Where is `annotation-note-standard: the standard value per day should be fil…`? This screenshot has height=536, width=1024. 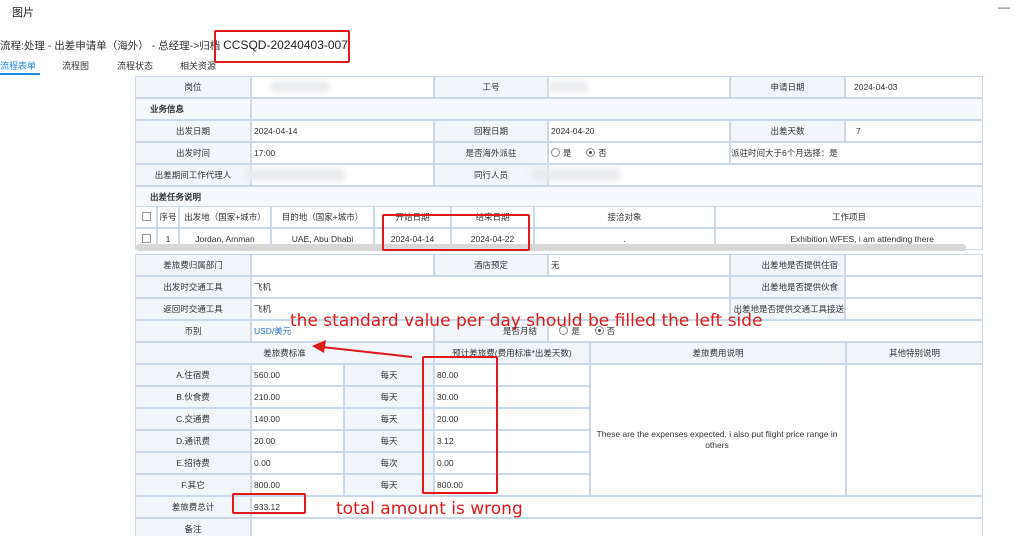
annotation-note-standard: the standard value per day should be fil… is located at coordinates (526, 321).